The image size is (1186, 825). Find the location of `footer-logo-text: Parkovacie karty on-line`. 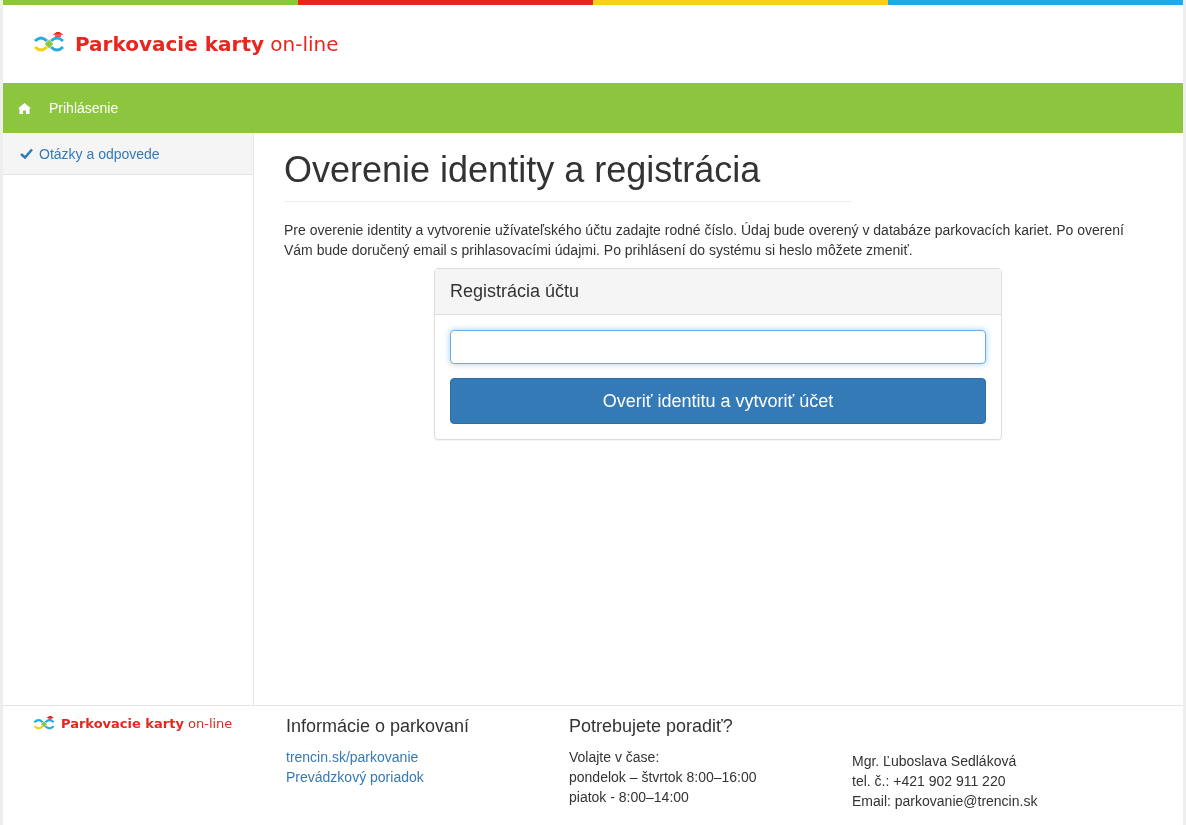

footer-logo-text: Parkovacie karty on-line is located at coordinates (147, 723).